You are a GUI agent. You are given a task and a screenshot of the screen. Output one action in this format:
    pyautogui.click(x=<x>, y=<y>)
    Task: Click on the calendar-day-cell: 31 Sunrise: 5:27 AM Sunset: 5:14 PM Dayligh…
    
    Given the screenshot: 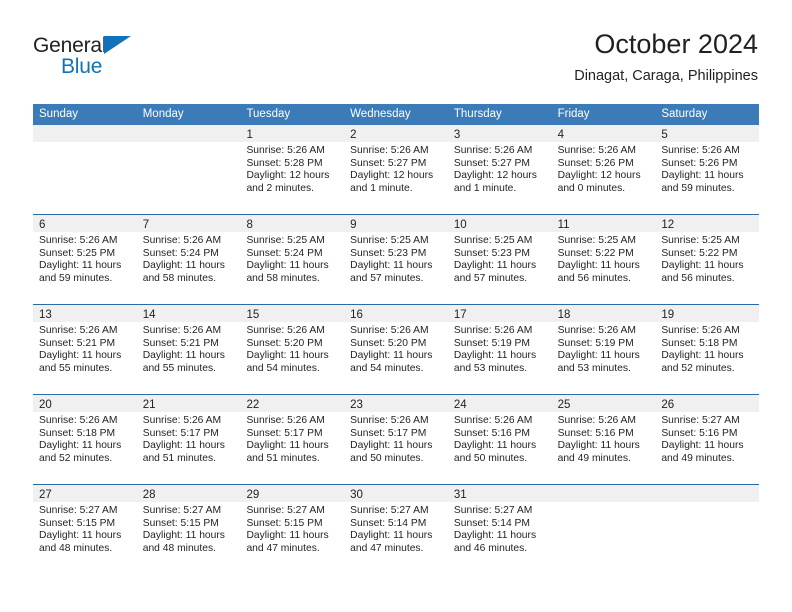 What is the action you would take?
    pyautogui.click(x=499, y=529)
    